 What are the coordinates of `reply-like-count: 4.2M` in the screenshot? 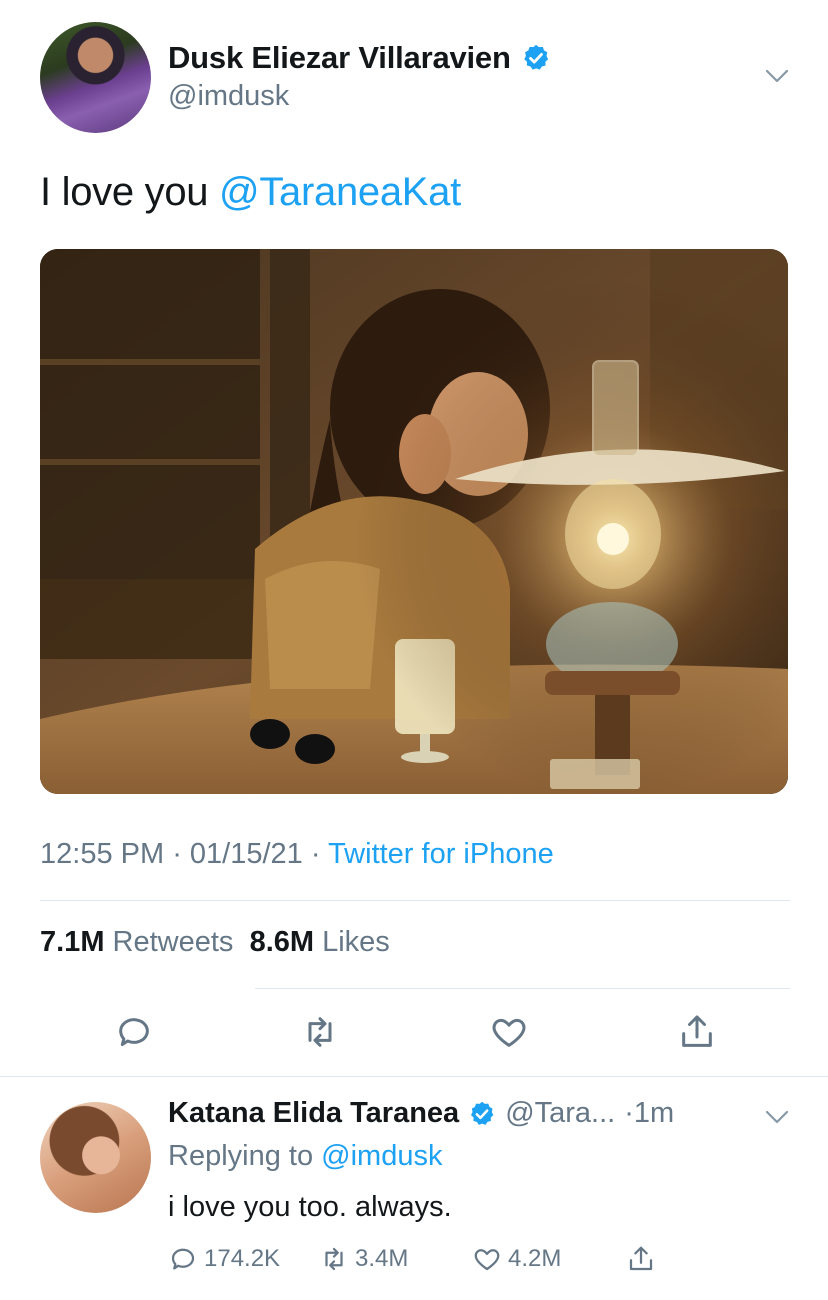 It's located at (535, 1258).